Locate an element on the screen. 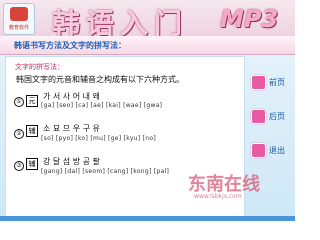  app-logo: 教育软件 is located at coordinates (19, 19).